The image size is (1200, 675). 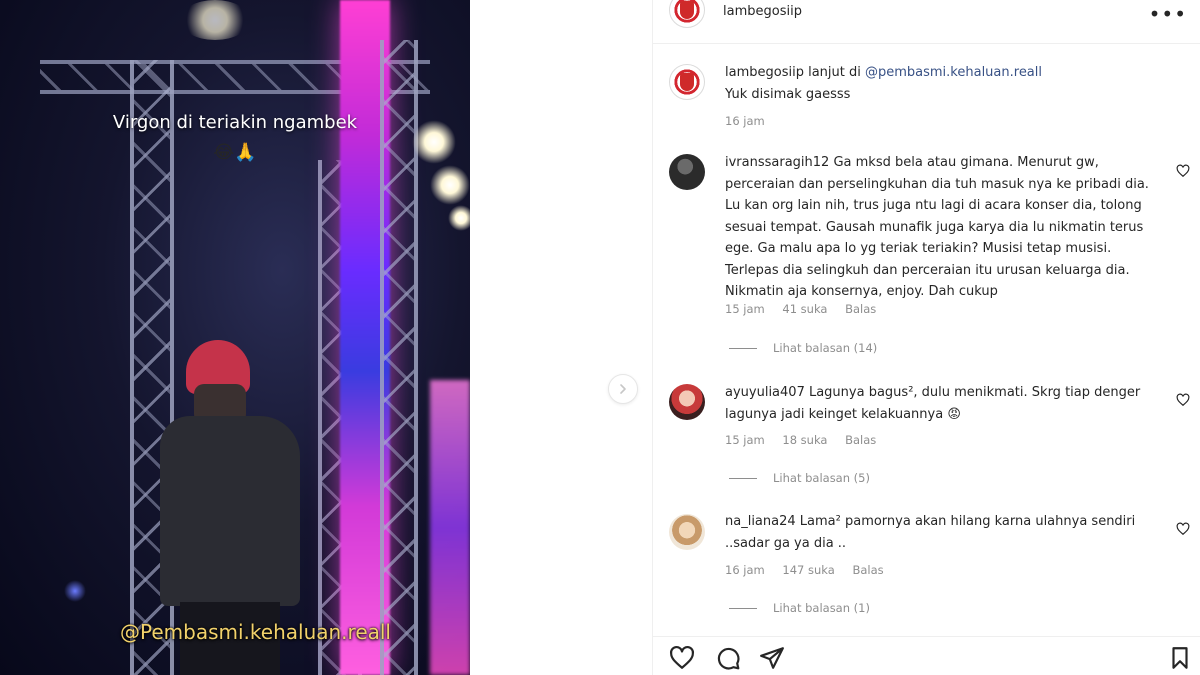 What do you see at coordinates (762, 11) in the screenshot?
I see `author-username: lambegosiip` at bounding box center [762, 11].